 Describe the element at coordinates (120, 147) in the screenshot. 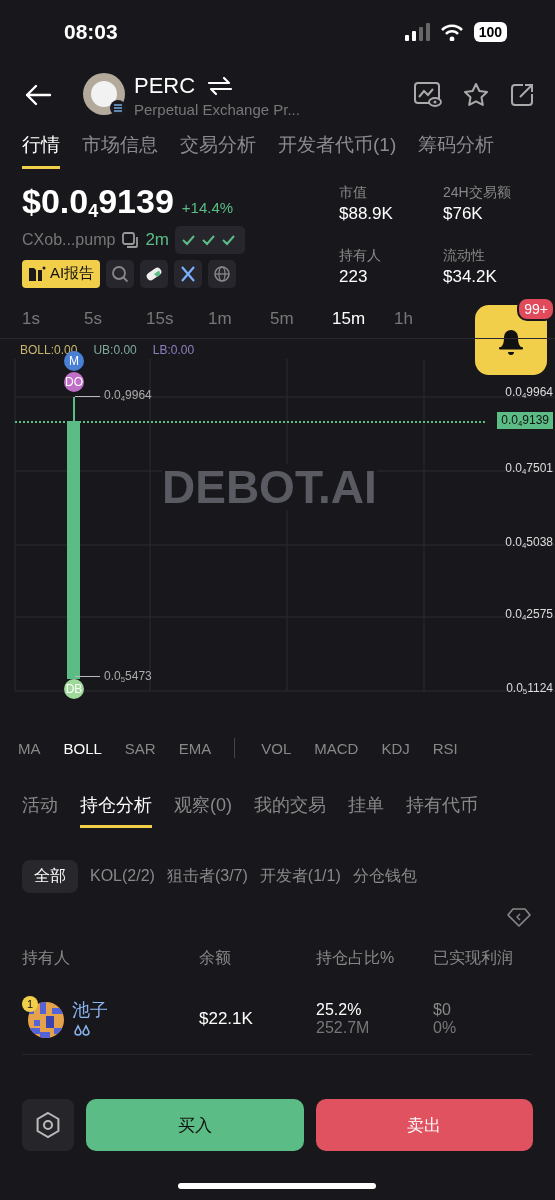

I see `tab: 市场信息` at that location.